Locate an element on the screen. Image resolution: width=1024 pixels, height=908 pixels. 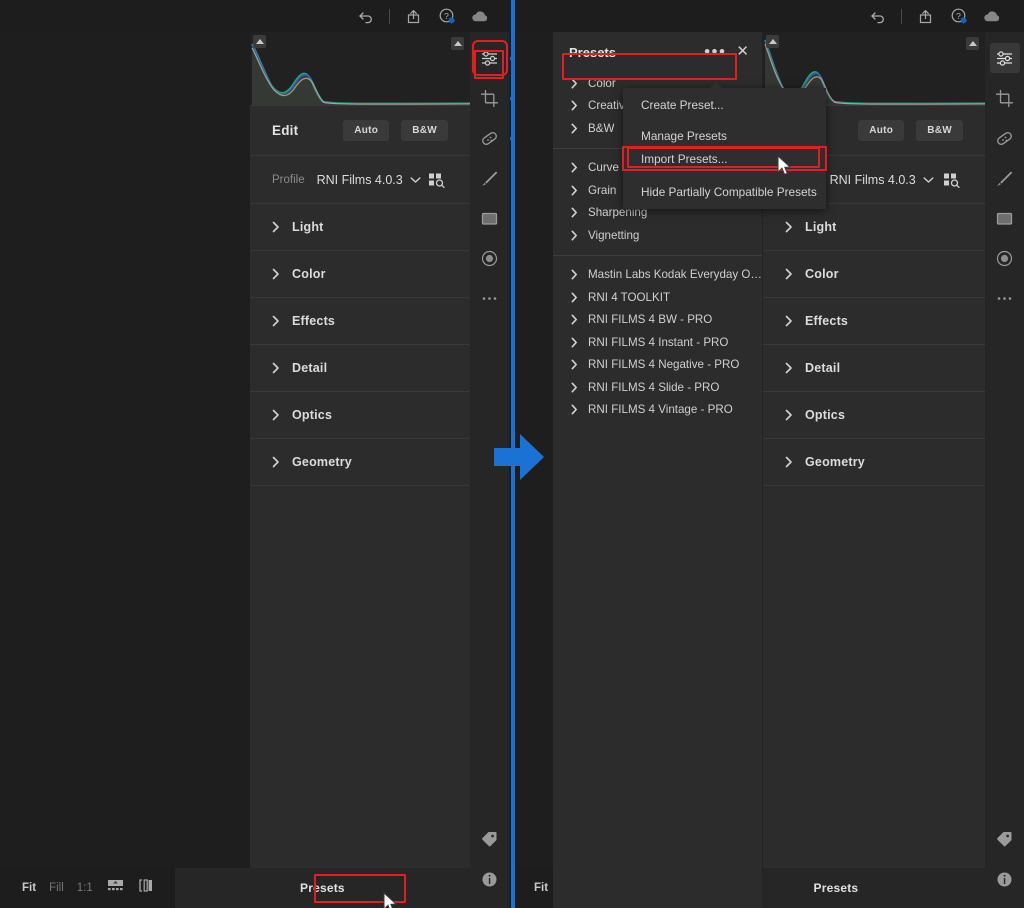
preset-group-rni-4-toolkit: RNI 4 TOOLKIT is located at coordinates (657, 297).